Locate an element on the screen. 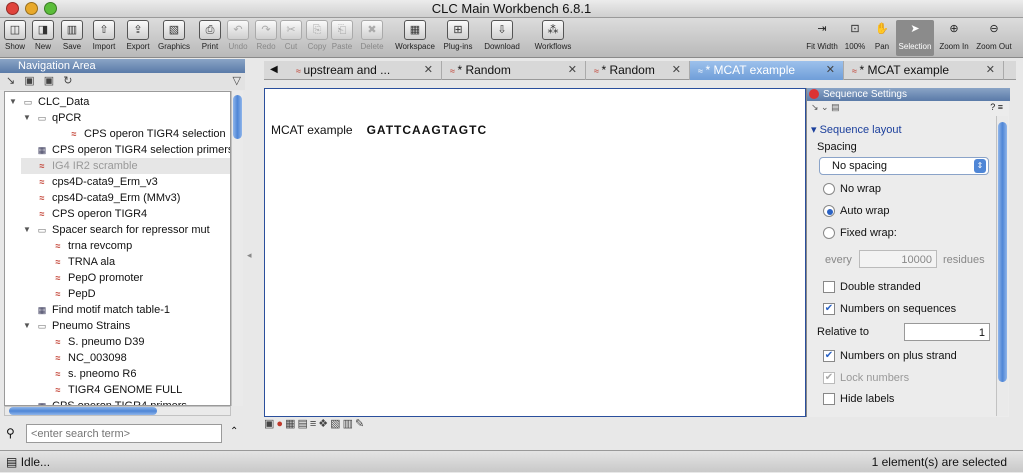 Image resolution: width=1023 pixels, height=473 pixels. tree-item: ≈ cps4D-cata9_Erm (MMv3) is located at coordinates (108, 198).